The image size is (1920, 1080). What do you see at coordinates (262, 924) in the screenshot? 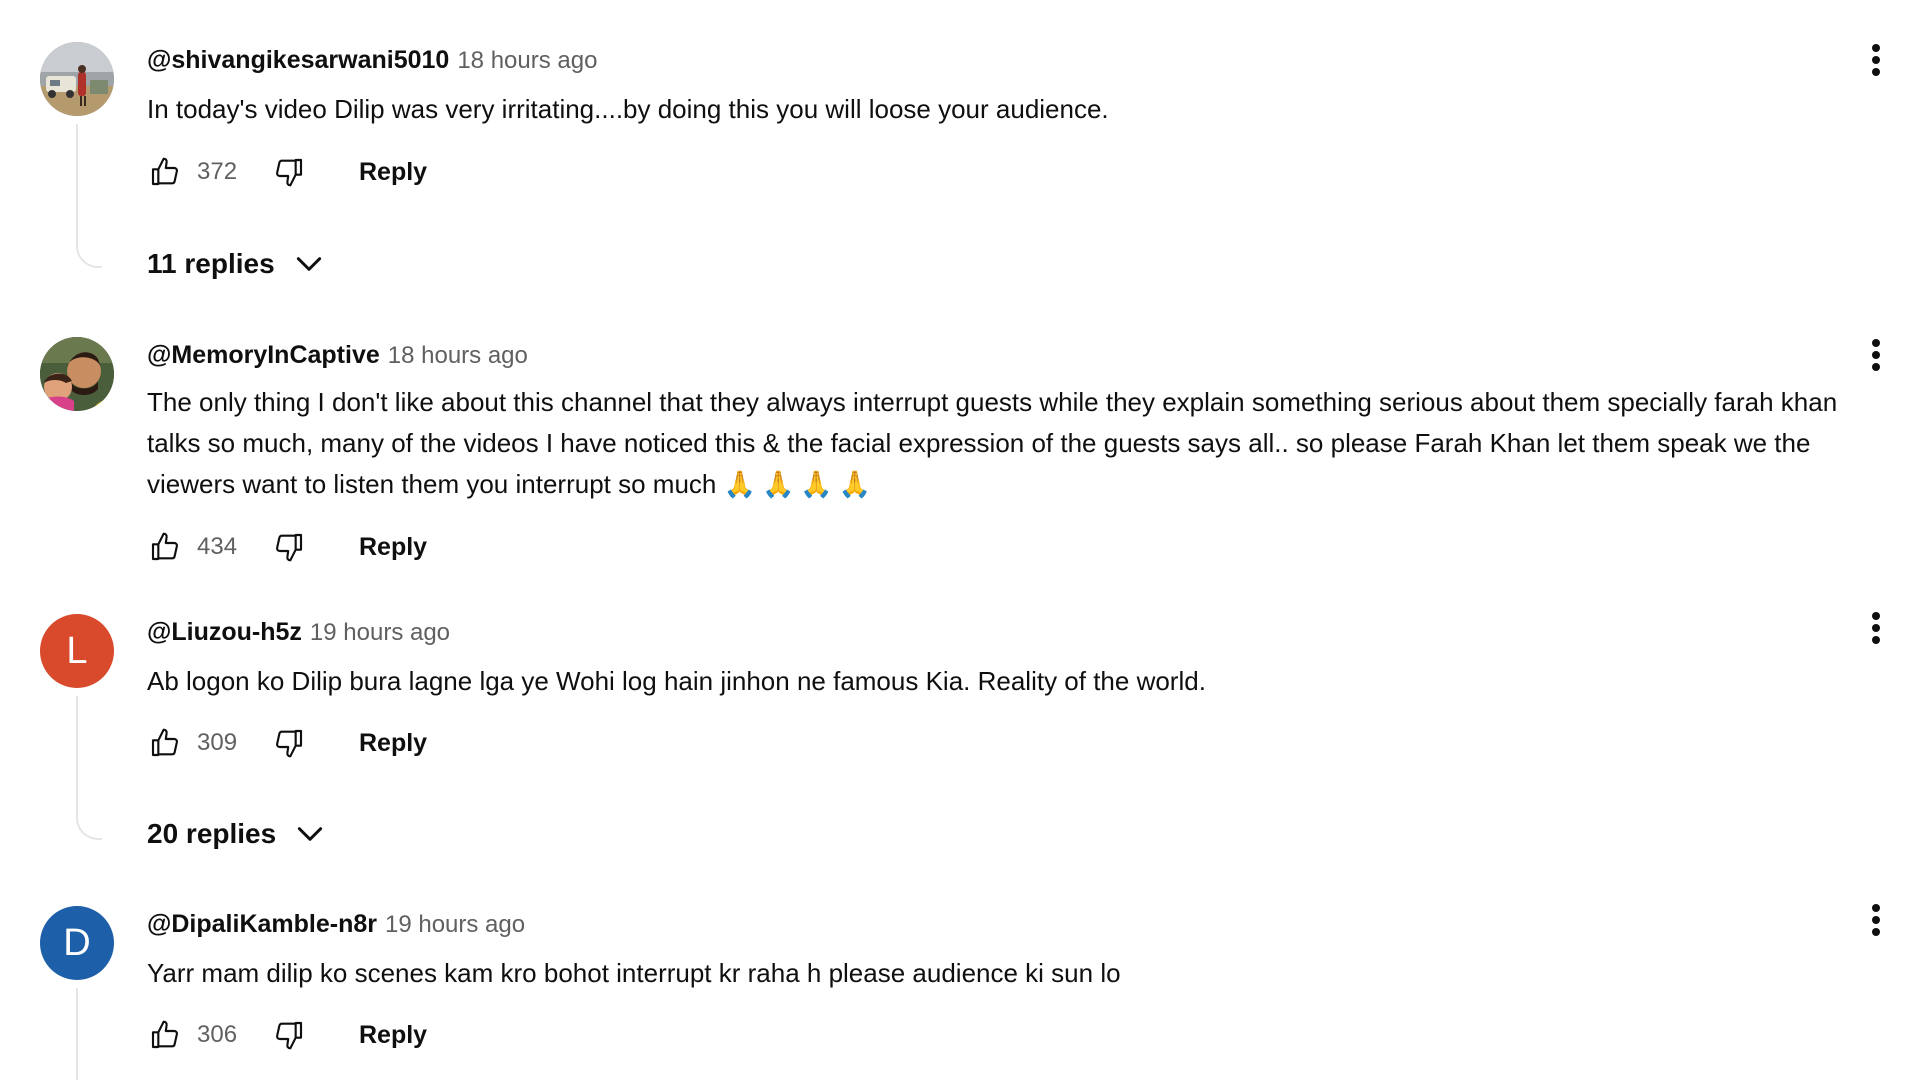
I see `comment-author: @DipaliKamble-n8r` at bounding box center [262, 924].